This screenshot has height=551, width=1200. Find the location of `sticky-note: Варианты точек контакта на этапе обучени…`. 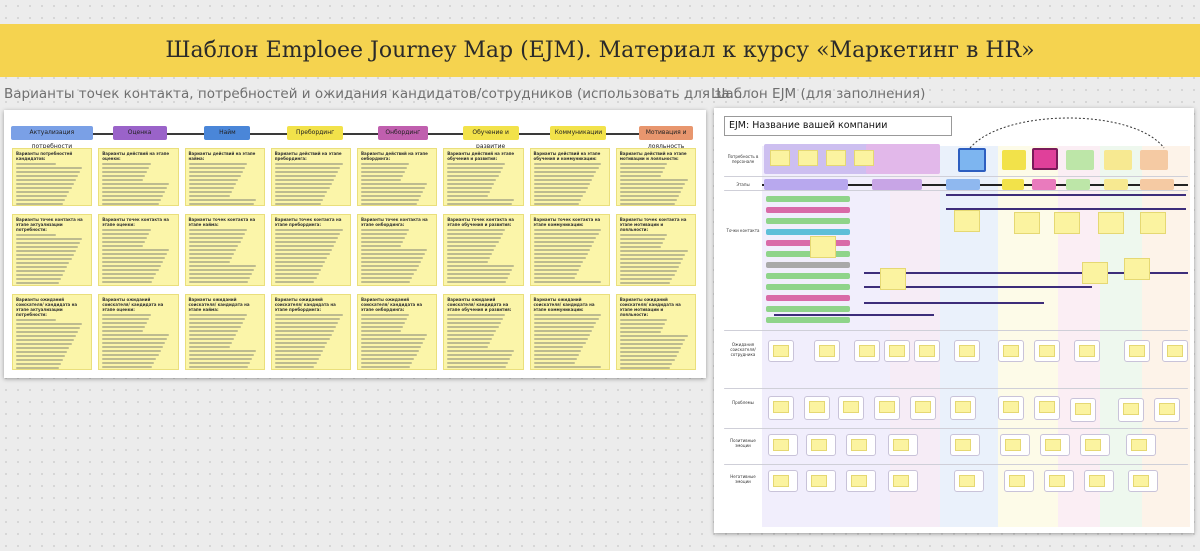

sticky-note: Варианты точек контакта на этапе обучени… is located at coordinates (483, 250).